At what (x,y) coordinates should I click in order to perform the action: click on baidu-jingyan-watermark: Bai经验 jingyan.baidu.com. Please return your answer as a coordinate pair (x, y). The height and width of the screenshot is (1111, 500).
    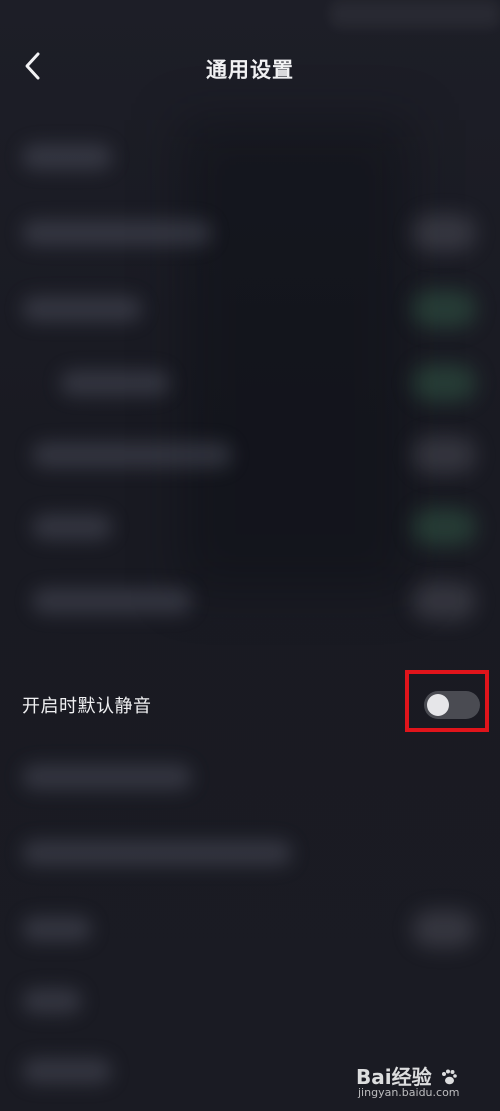
    Looking at the image, I should click on (421, 1082).